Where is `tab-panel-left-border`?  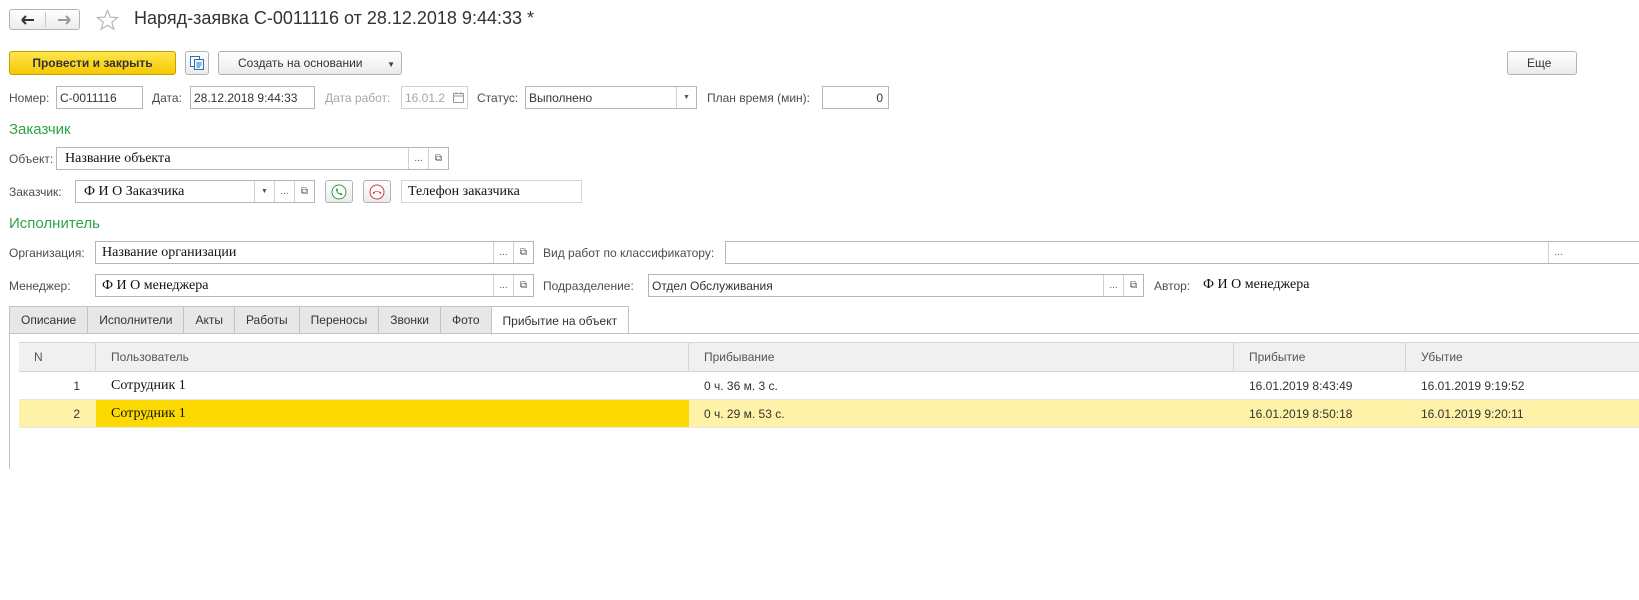
tab-panel-left-border is located at coordinates (9, 401).